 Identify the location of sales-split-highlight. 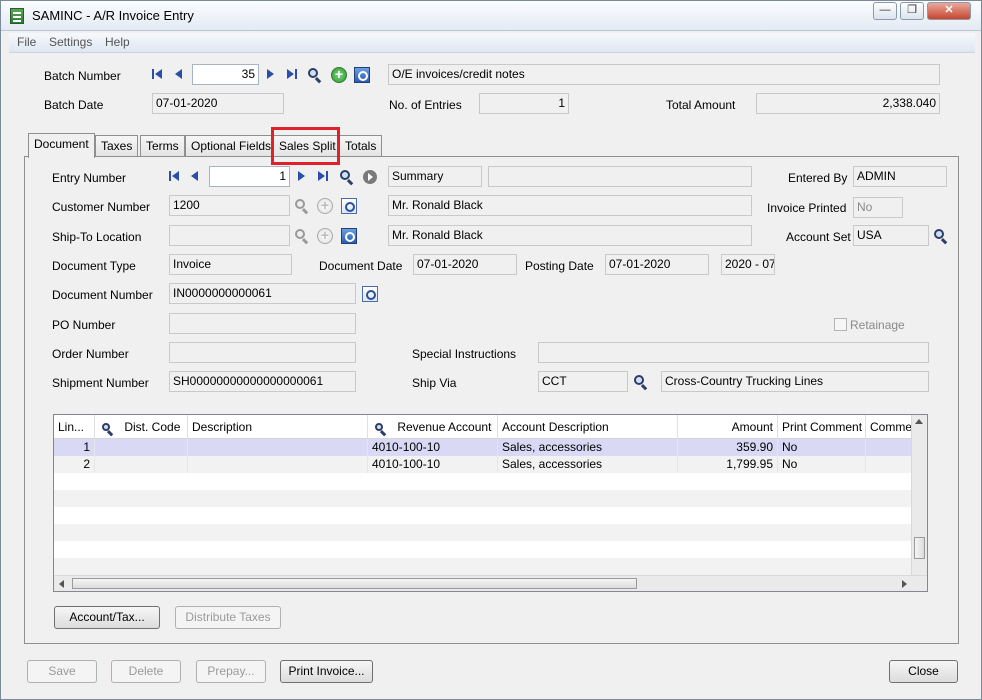
(305, 146).